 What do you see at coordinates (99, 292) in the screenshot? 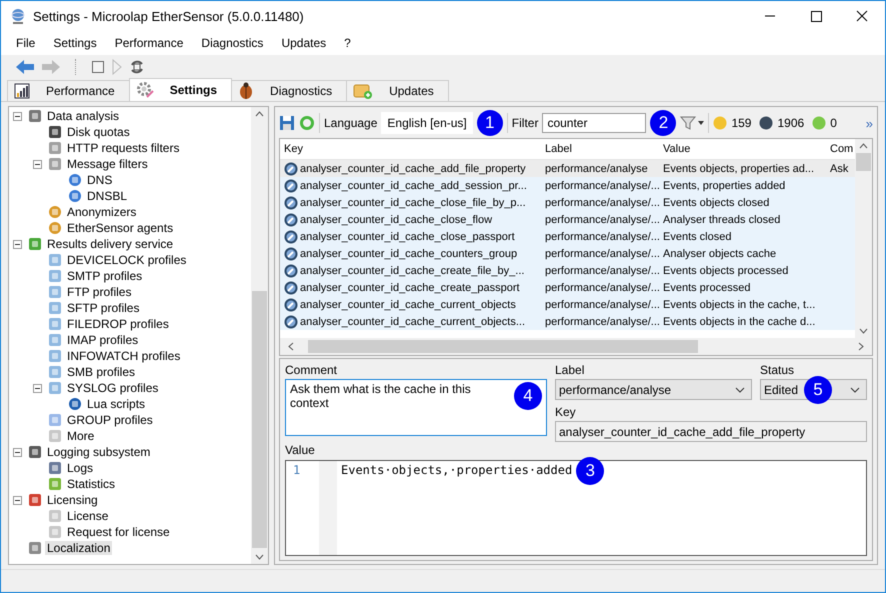
I see `tree-item: FTP profiles` at bounding box center [99, 292].